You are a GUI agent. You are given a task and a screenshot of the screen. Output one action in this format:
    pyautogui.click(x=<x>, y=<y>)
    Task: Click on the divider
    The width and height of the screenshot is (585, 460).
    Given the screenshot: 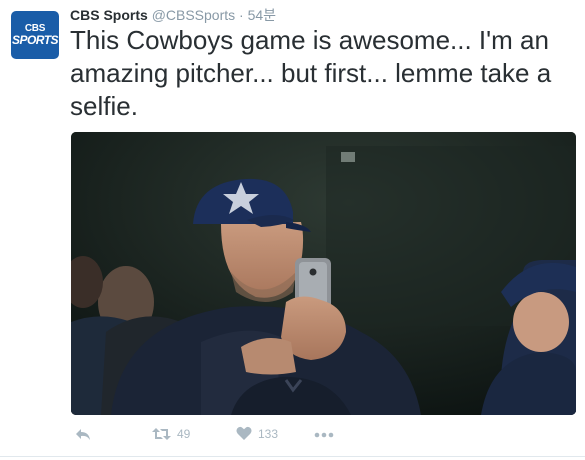 What is the action you would take?
    pyautogui.click(x=292, y=456)
    